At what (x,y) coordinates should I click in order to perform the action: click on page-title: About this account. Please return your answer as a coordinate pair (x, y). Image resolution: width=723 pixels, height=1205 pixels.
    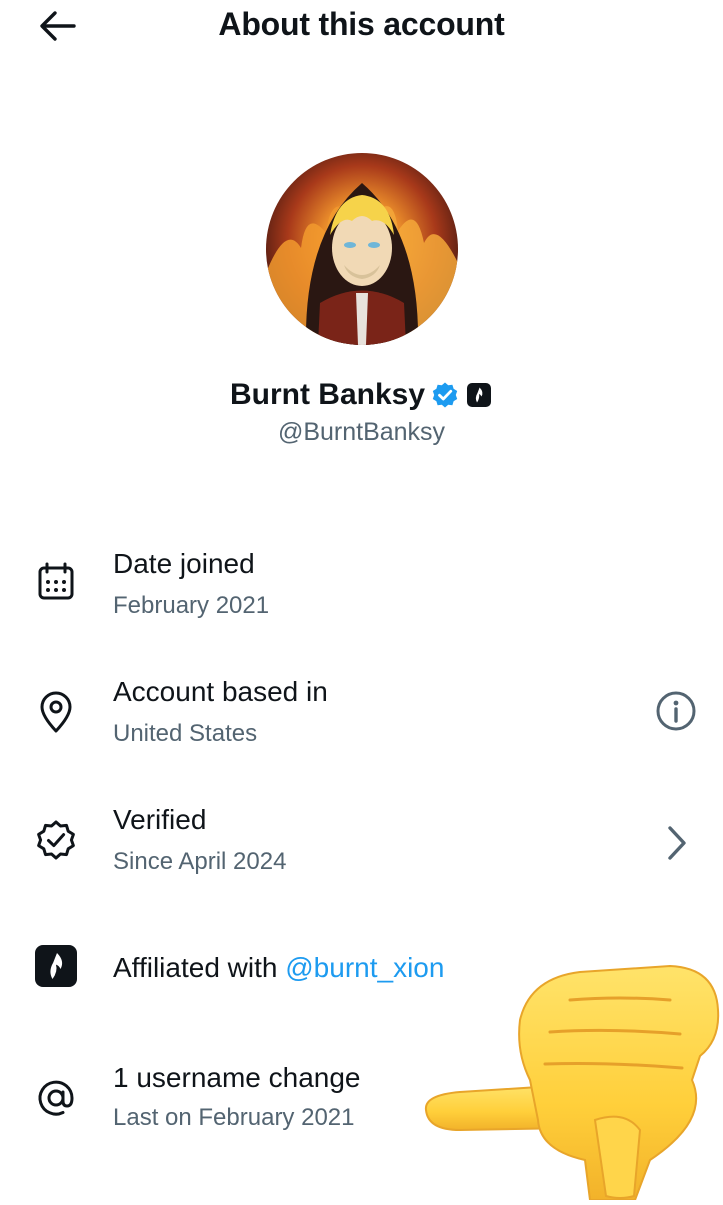
    Looking at the image, I should click on (361, 24).